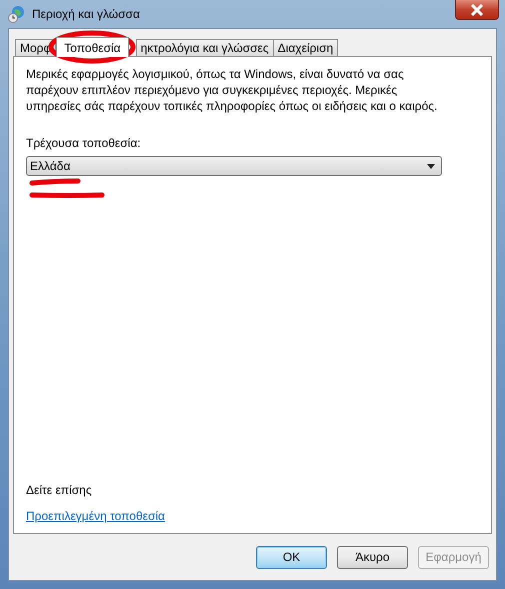  I want to click on default-location-link: Προεπιλεγμένη τοποθεσία, so click(95, 516).